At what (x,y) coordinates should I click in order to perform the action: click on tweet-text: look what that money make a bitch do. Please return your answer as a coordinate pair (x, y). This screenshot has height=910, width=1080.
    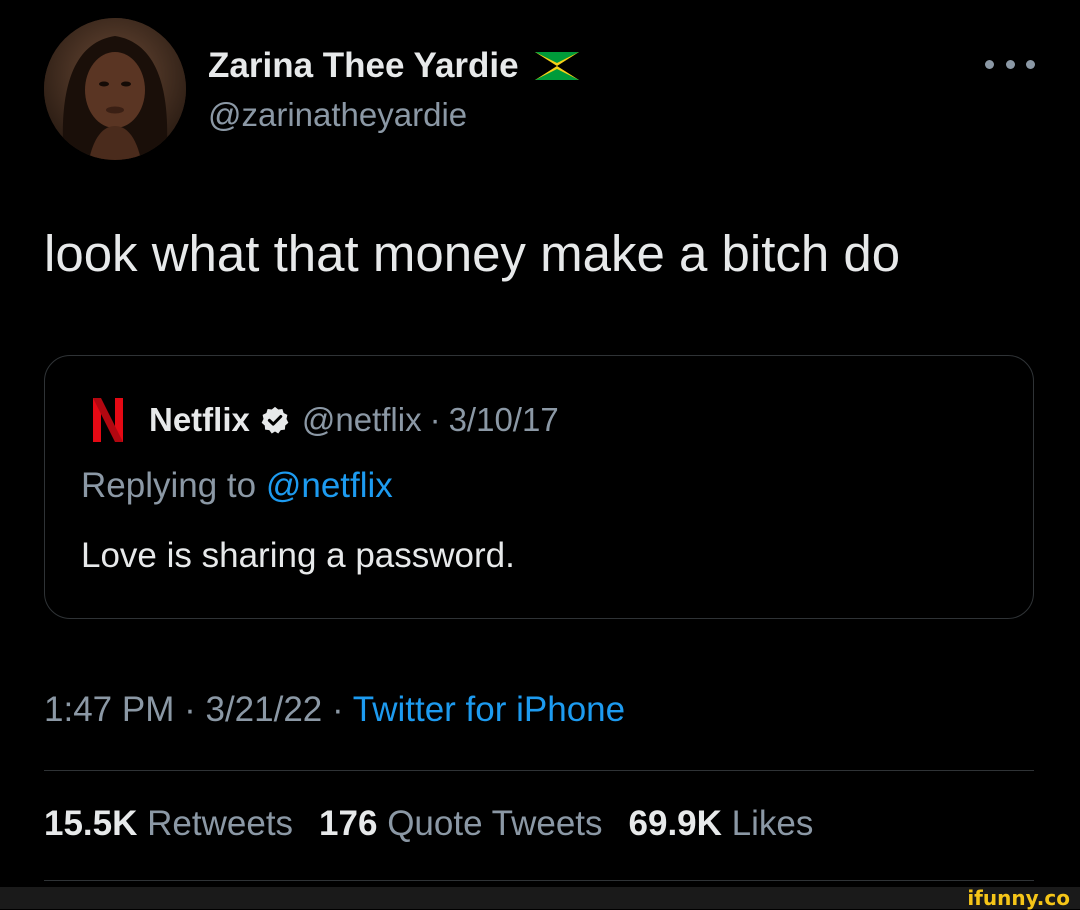
    Looking at the image, I should click on (472, 253).